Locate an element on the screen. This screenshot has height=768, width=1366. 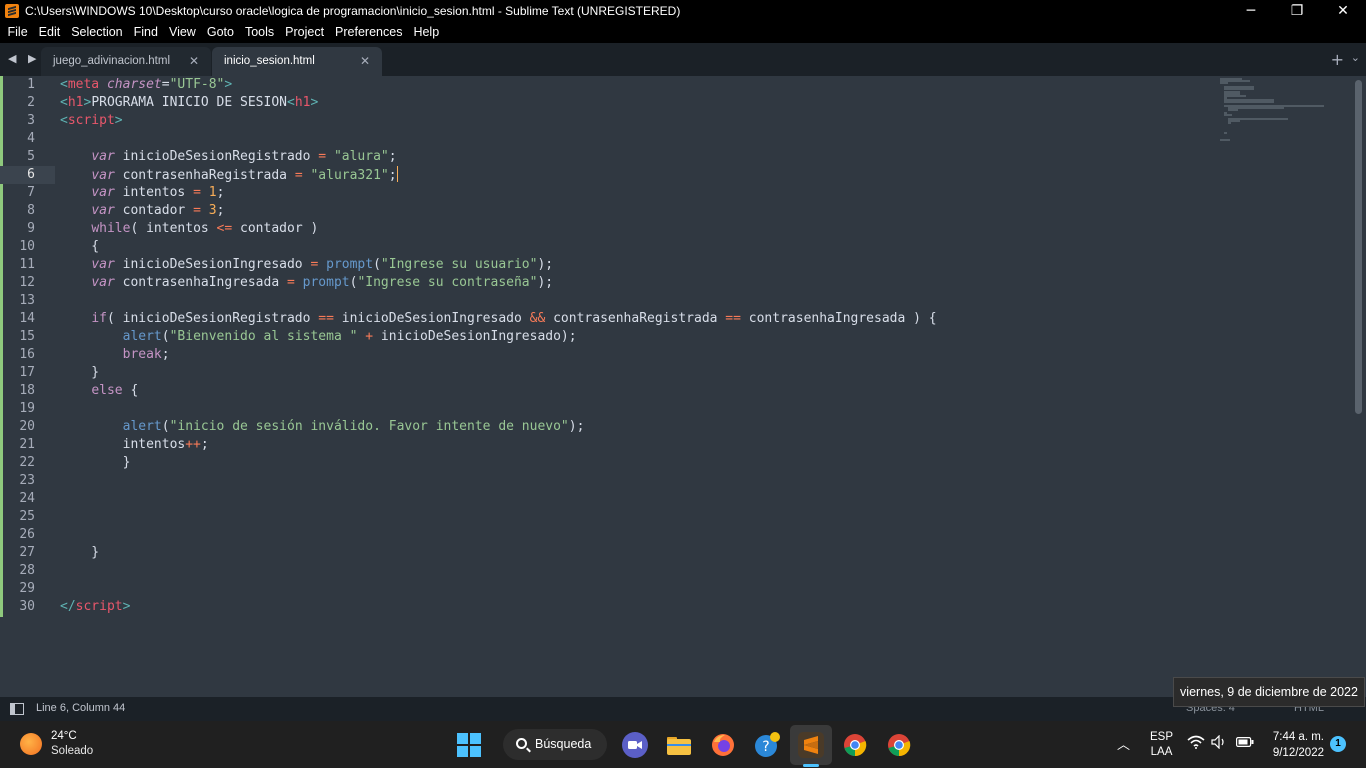
menu-project: Project is located at coordinates (305, 32).